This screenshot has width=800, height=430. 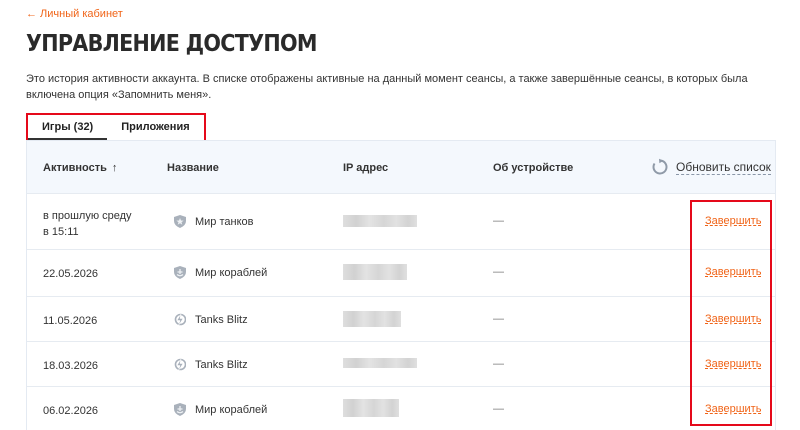 I want to click on page-title: УПРАВЛЕНИЕ ДОСТУПОМ, so click(x=171, y=44).